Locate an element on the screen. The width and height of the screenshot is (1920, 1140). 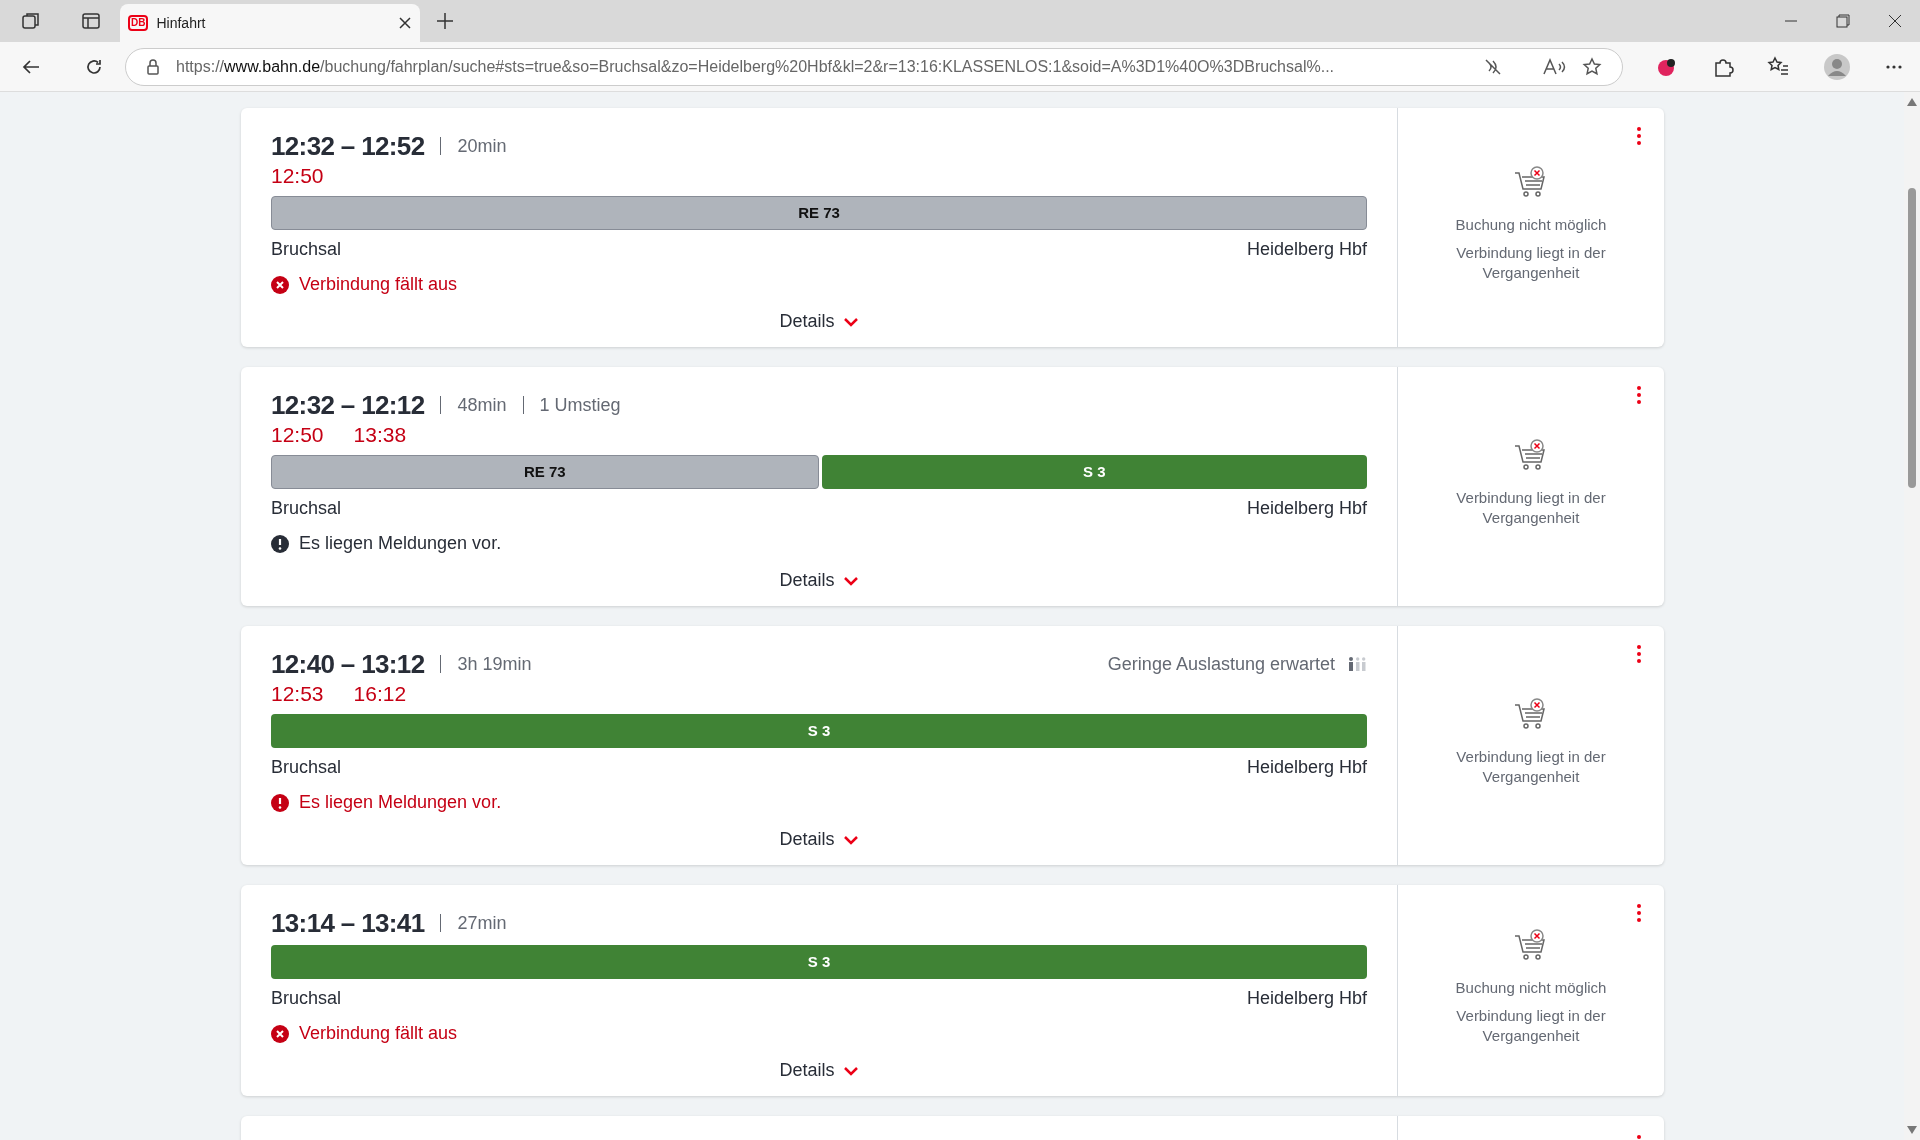
restore-icon is located at coordinates (1843, 21).